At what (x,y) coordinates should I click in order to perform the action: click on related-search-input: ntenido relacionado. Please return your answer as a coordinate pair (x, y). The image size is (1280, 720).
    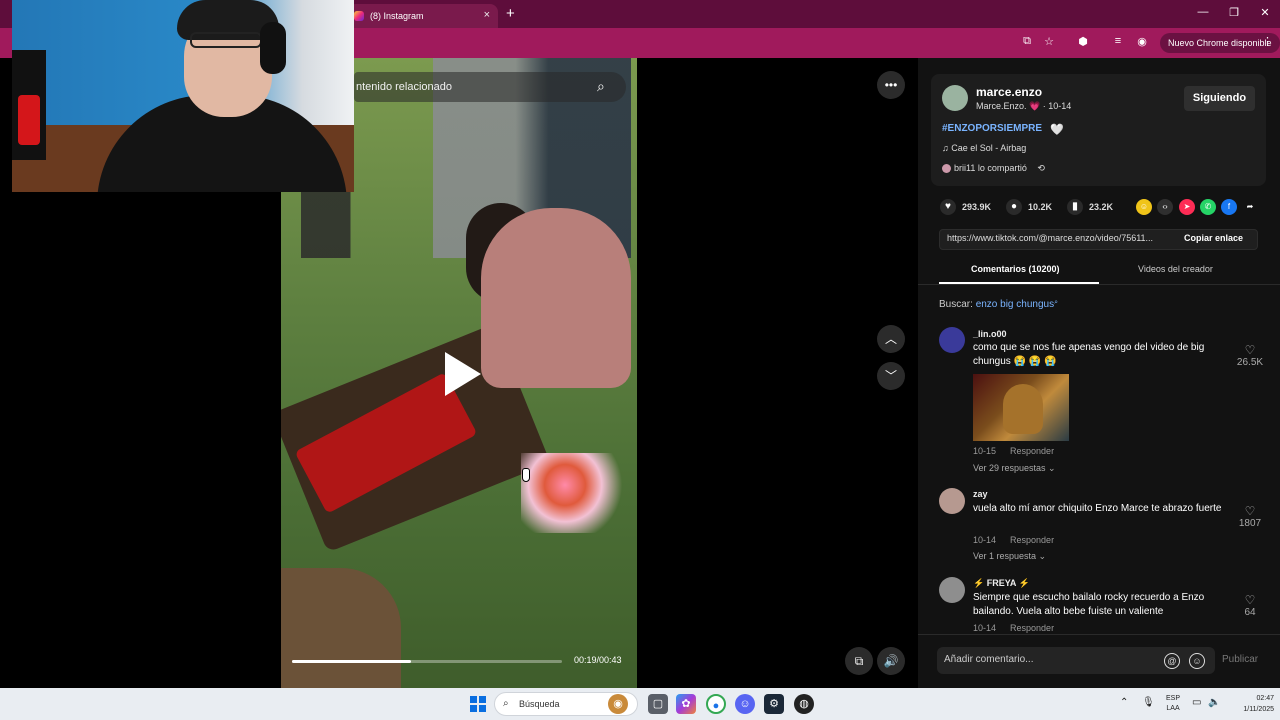
    Looking at the image, I should click on (490, 87).